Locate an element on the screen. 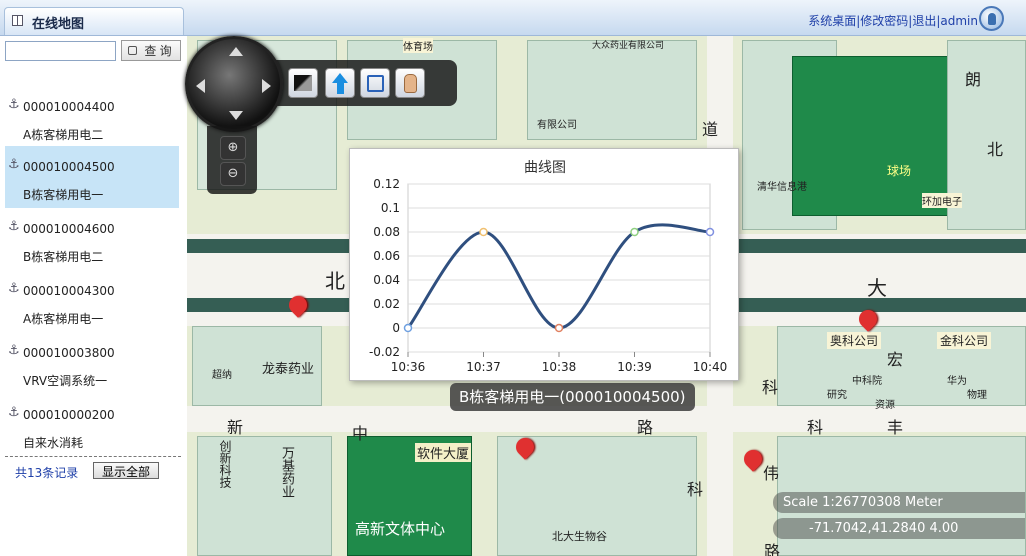 The image size is (1026, 556). logout-link: 退出 is located at coordinates (924, 21).